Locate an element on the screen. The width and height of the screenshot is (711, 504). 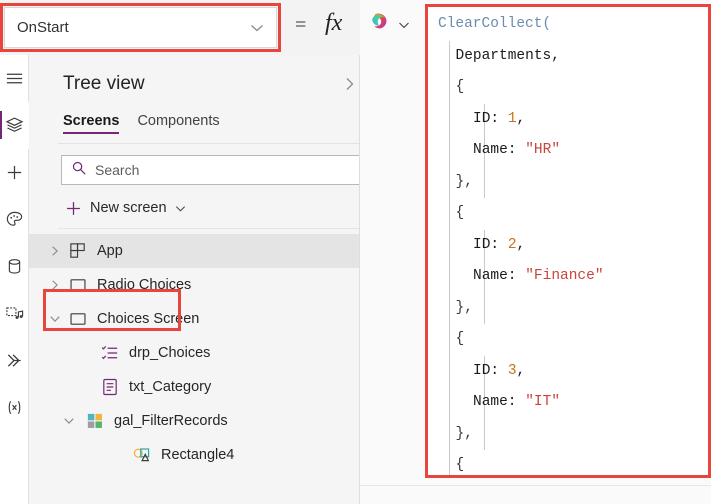
new-screen-divider is located at coordinates (208, 228).